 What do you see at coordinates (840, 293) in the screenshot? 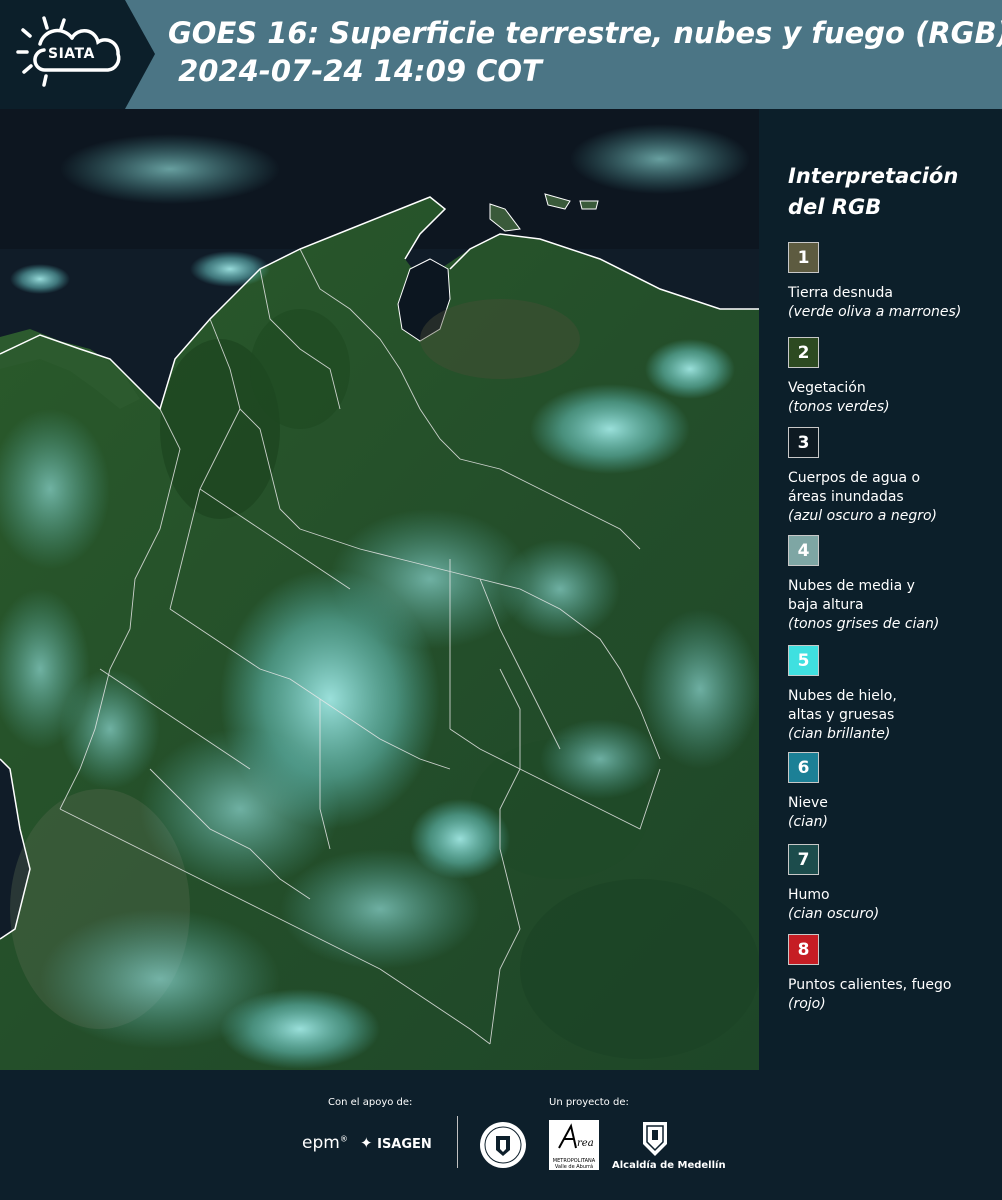
I see `legend-label: Tierra desnuda` at bounding box center [840, 293].